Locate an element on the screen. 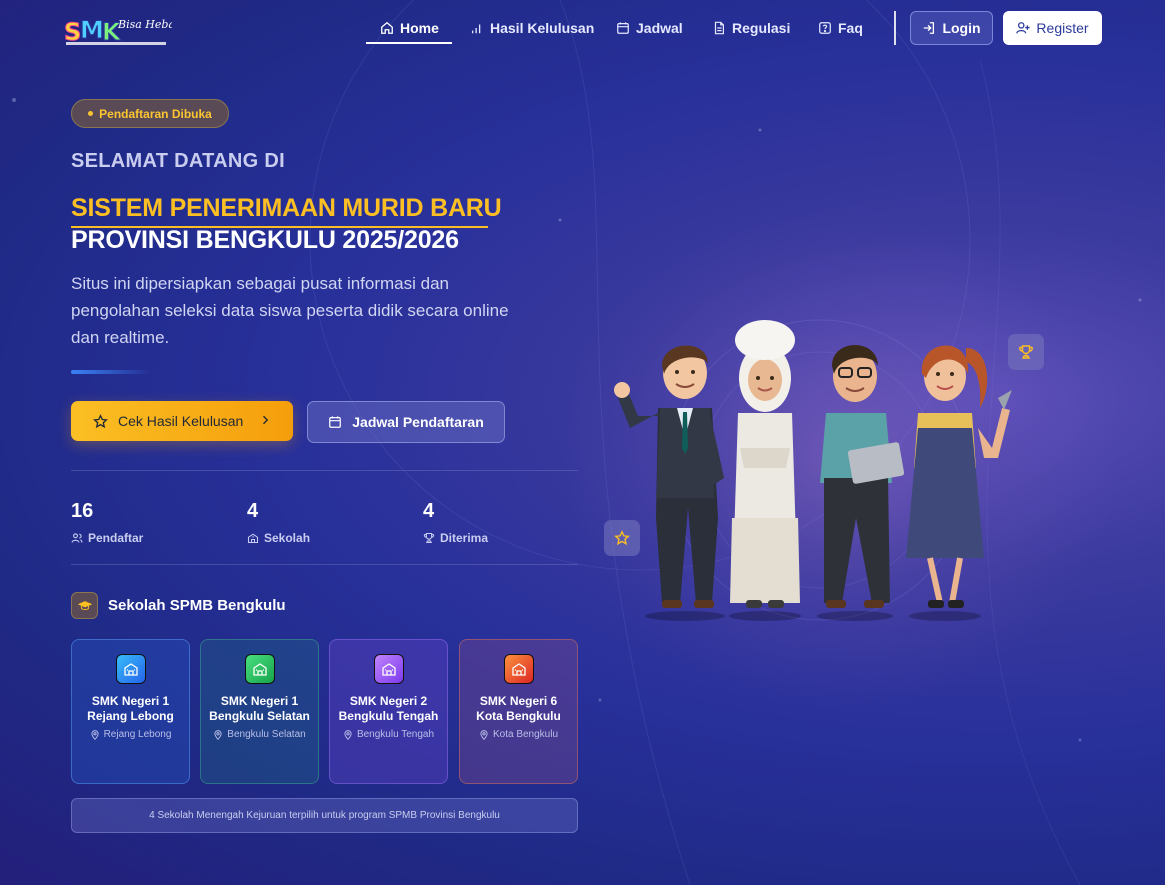  laptop-student-figure is located at coordinates (861, 483).